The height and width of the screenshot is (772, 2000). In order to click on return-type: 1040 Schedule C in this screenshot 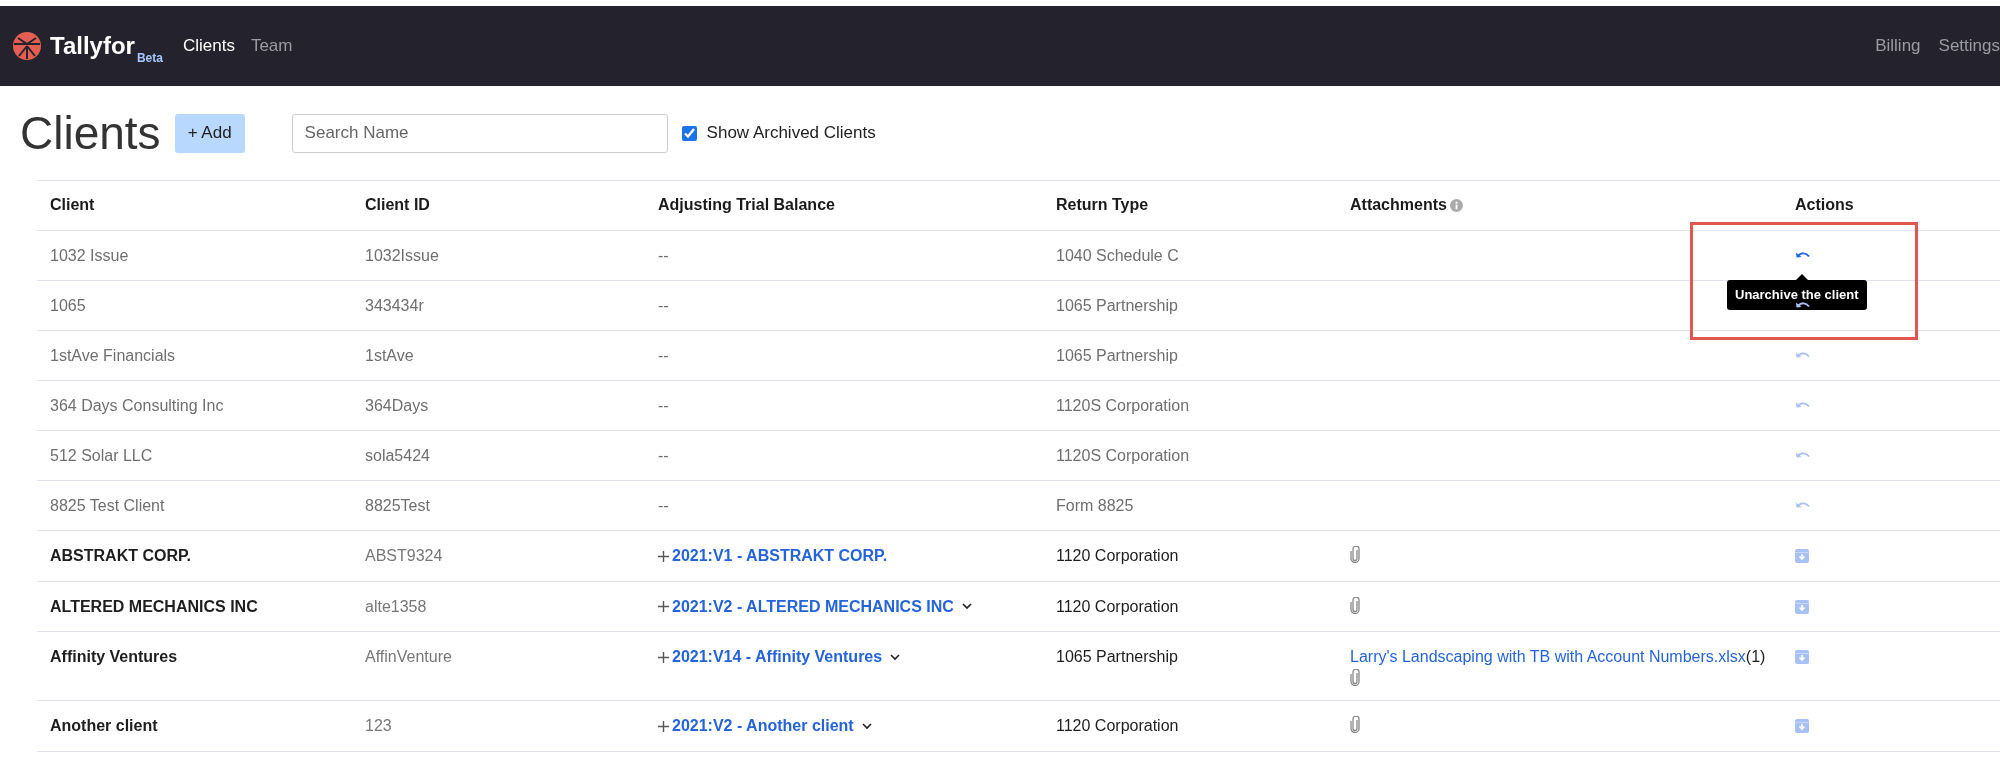, I will do `click(1117, 255)`.